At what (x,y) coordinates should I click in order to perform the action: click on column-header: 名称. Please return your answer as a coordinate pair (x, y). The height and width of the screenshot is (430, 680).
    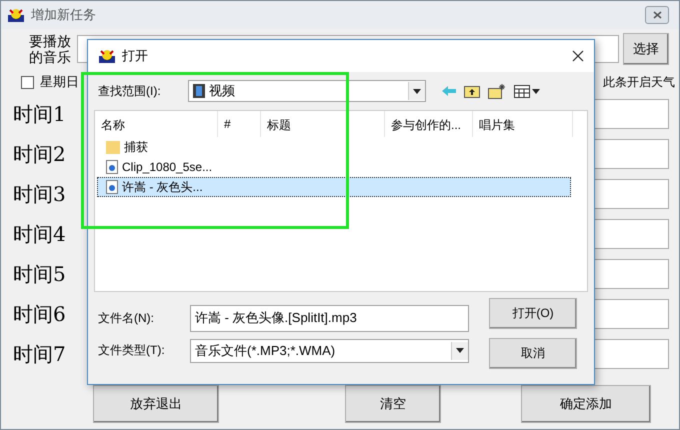
    Looking at the image, I should click on (156, 124).